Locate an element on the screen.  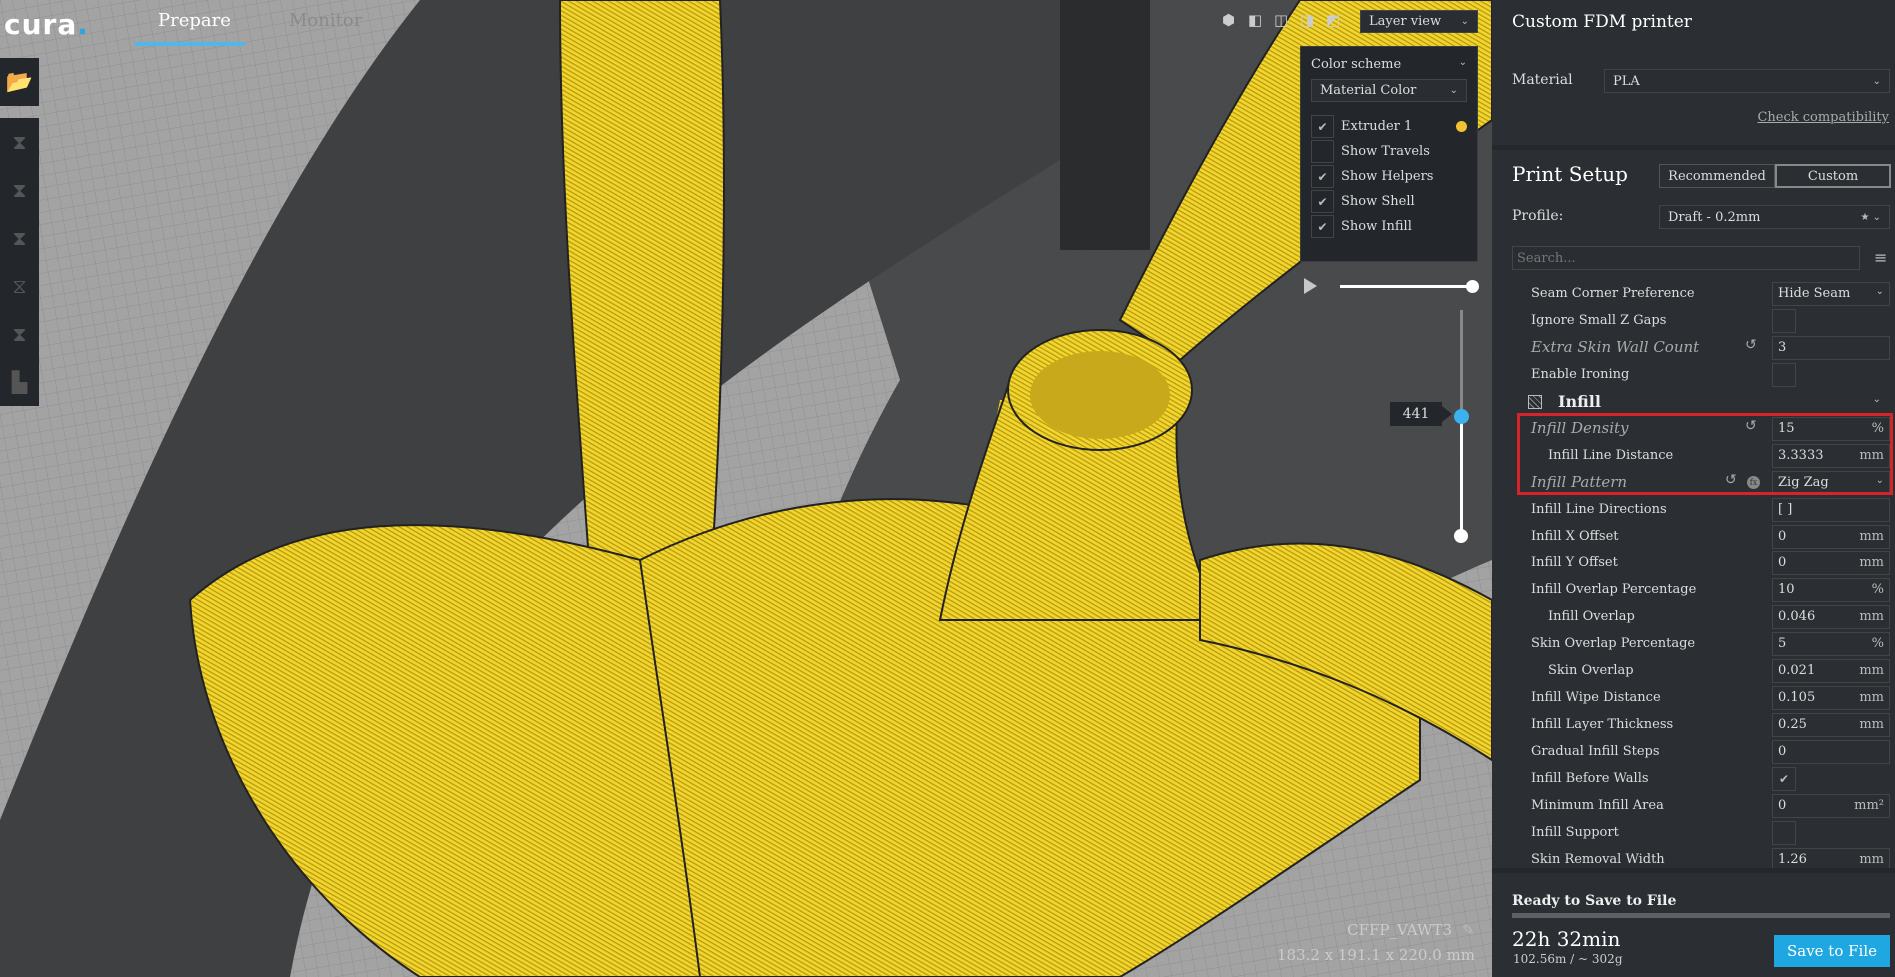
setting-input: [ ] is located at coordinates (1831, 509).